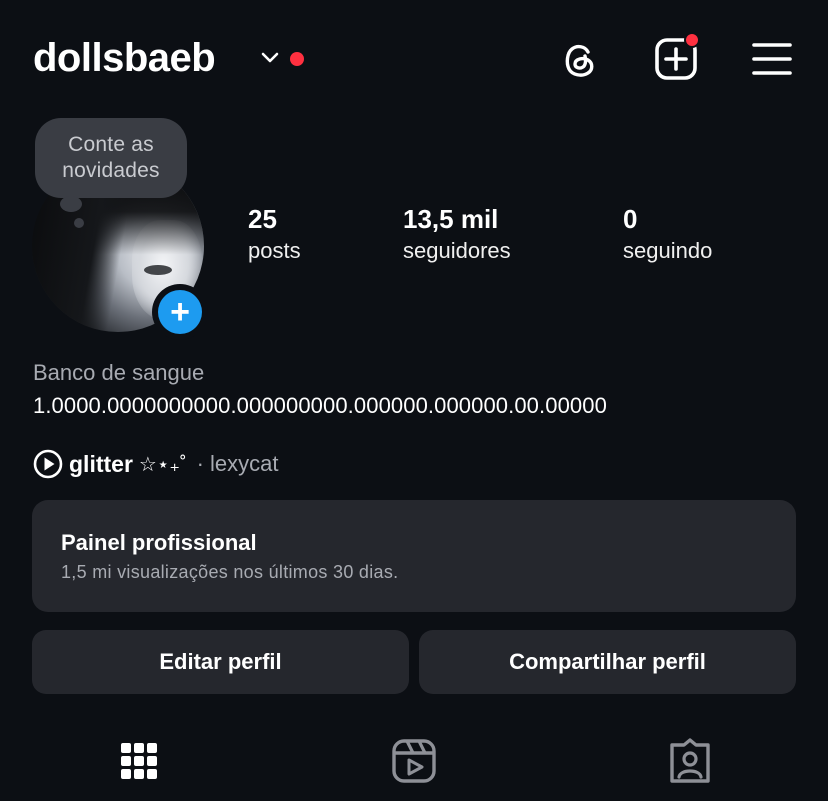 The height and width of the screenshot is (801, 828). What do you see at coordinates (451, 219) in the screenshot?
I see `followers-count: 13,5 mil` at bounding box center [451, 219].